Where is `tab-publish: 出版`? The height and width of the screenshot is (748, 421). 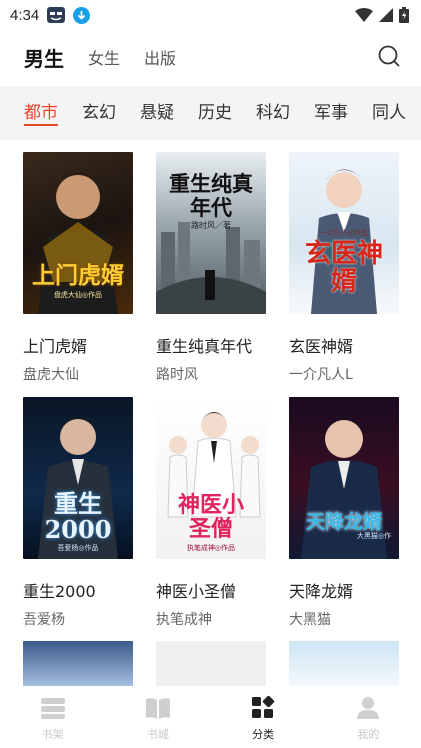
tab-publish: 出版 is located at coordinates (160, 57).